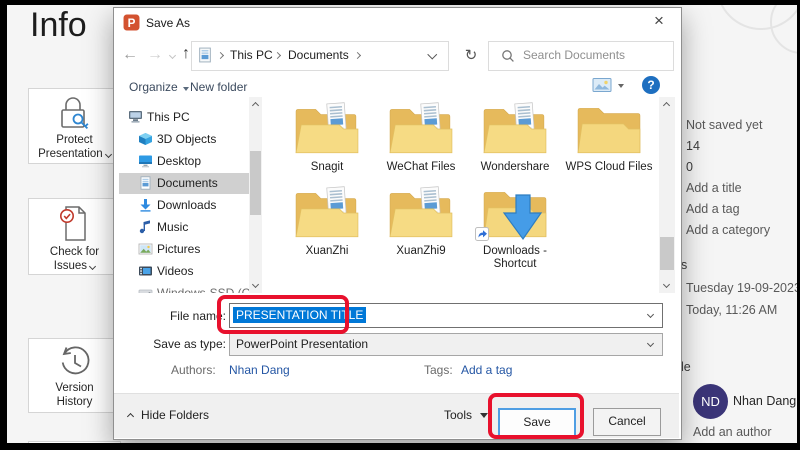 This screenshot has width=800, height=450. What do you see at coordinates (187, 205) in the screenshot?
I see `sidebar-item-label: Downloads` at bounding box center [187, 205].